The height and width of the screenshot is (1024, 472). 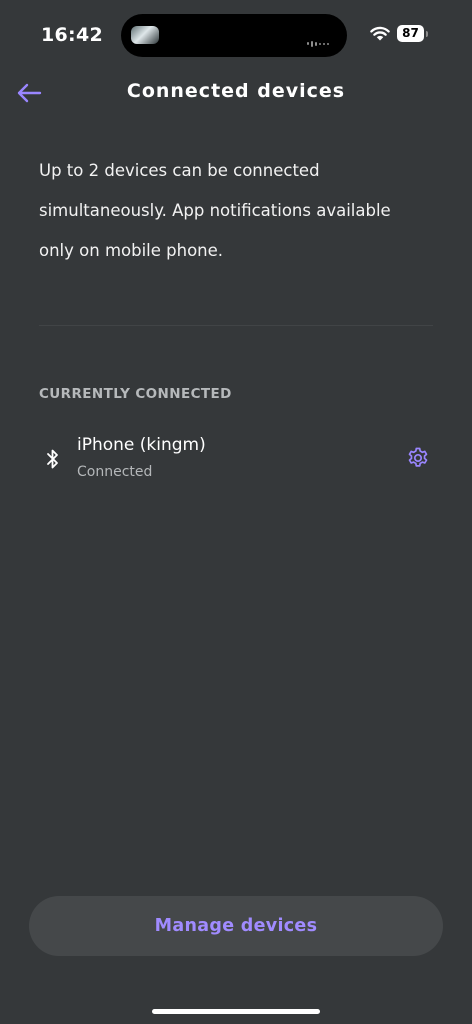 What do you see at coordinates (320, 40) in the screenshot?
I see `audio-wave-icon` at bounding box center [320, 40].